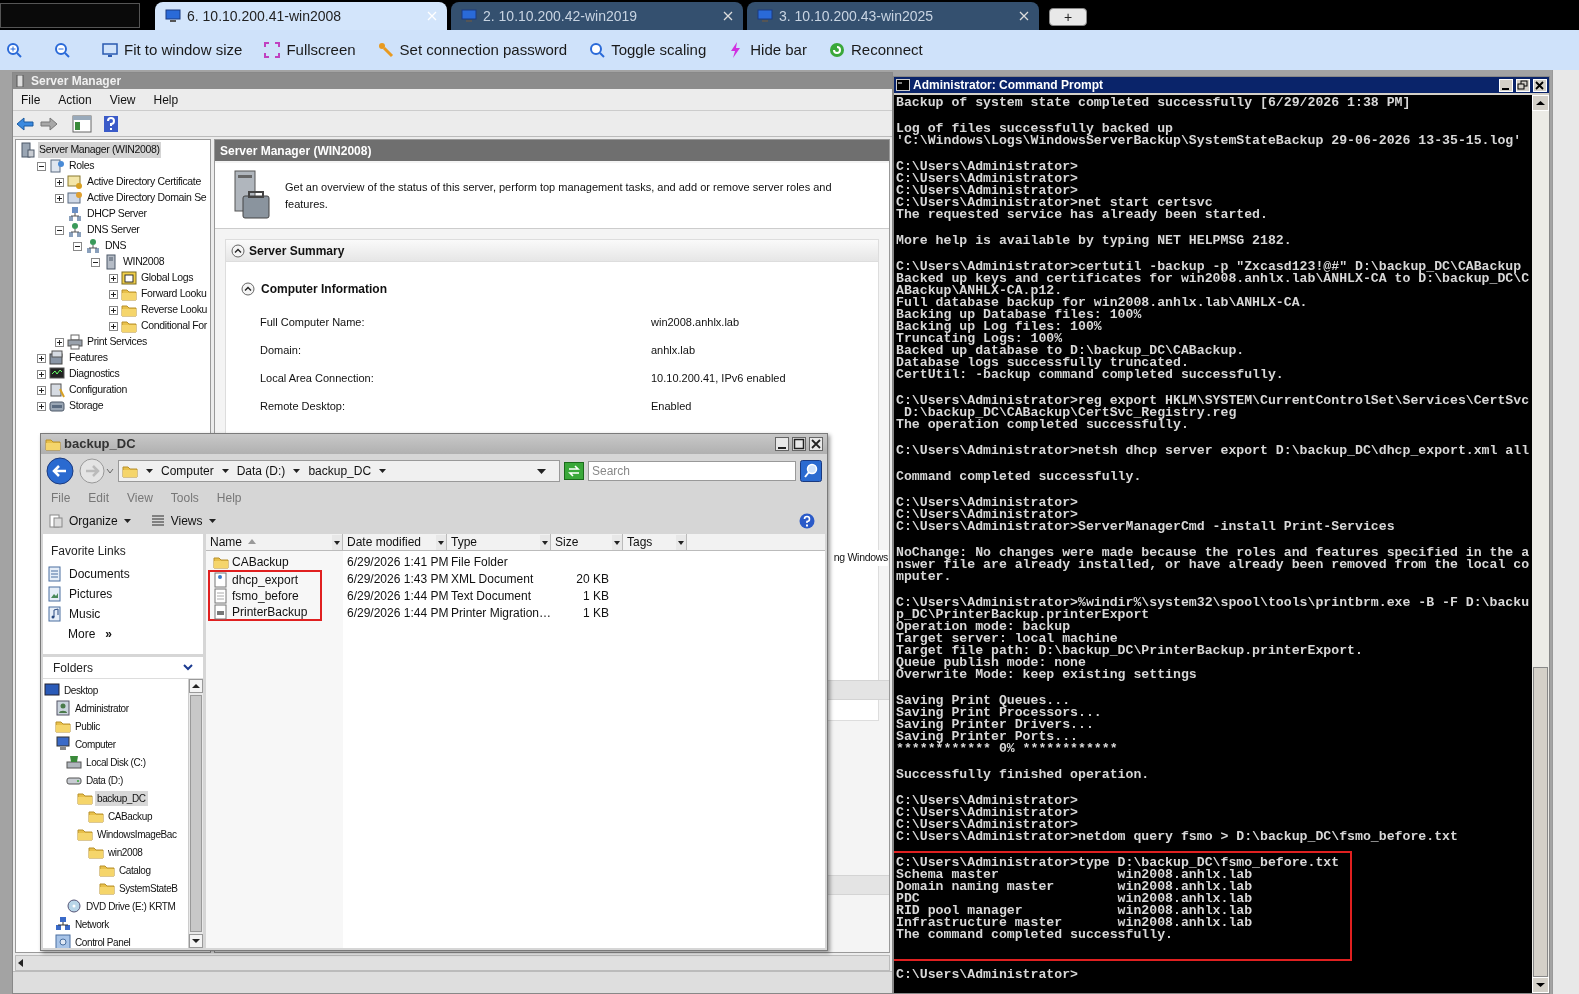 Image resolution: width=1579 pixels, height=994 pixels. I want to click on breadcrumb-item: Data (D:), so click(261, 471).